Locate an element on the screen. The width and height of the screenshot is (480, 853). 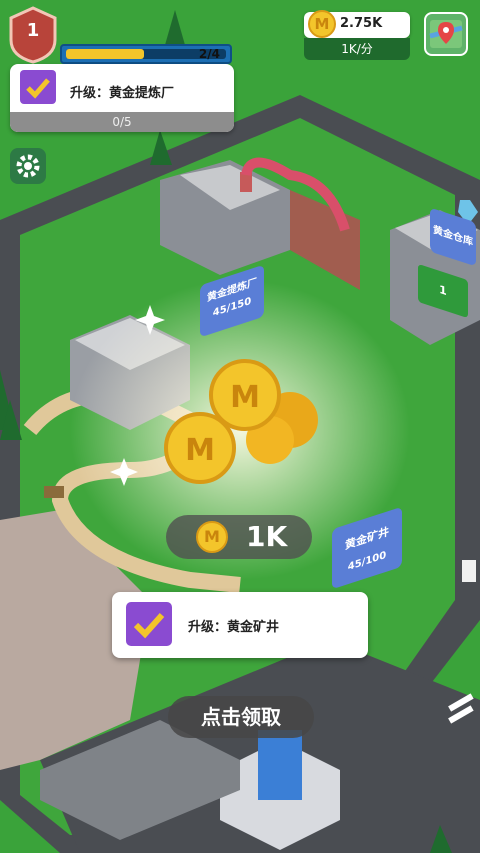
coin-pile-icon: M is located at coordinates (212, 537).